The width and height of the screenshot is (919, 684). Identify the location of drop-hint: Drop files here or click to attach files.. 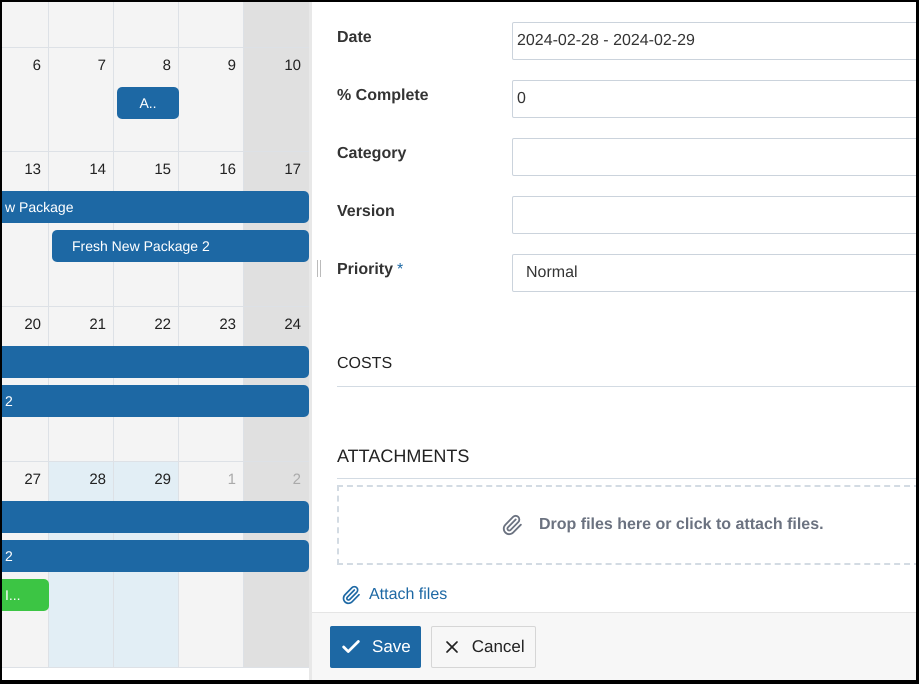
(681, 525).